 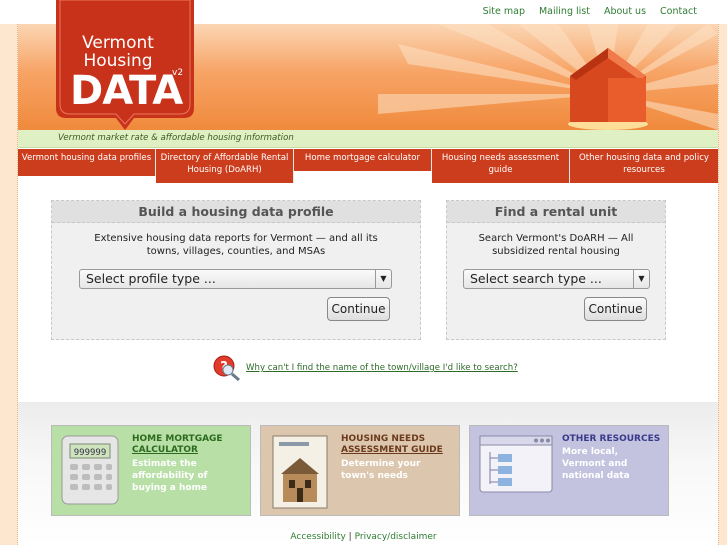 What do you see at coordinates (358, 309) in the screenshot?
I see `profile-continue-button: Continue` at bounding box center [358, 309].